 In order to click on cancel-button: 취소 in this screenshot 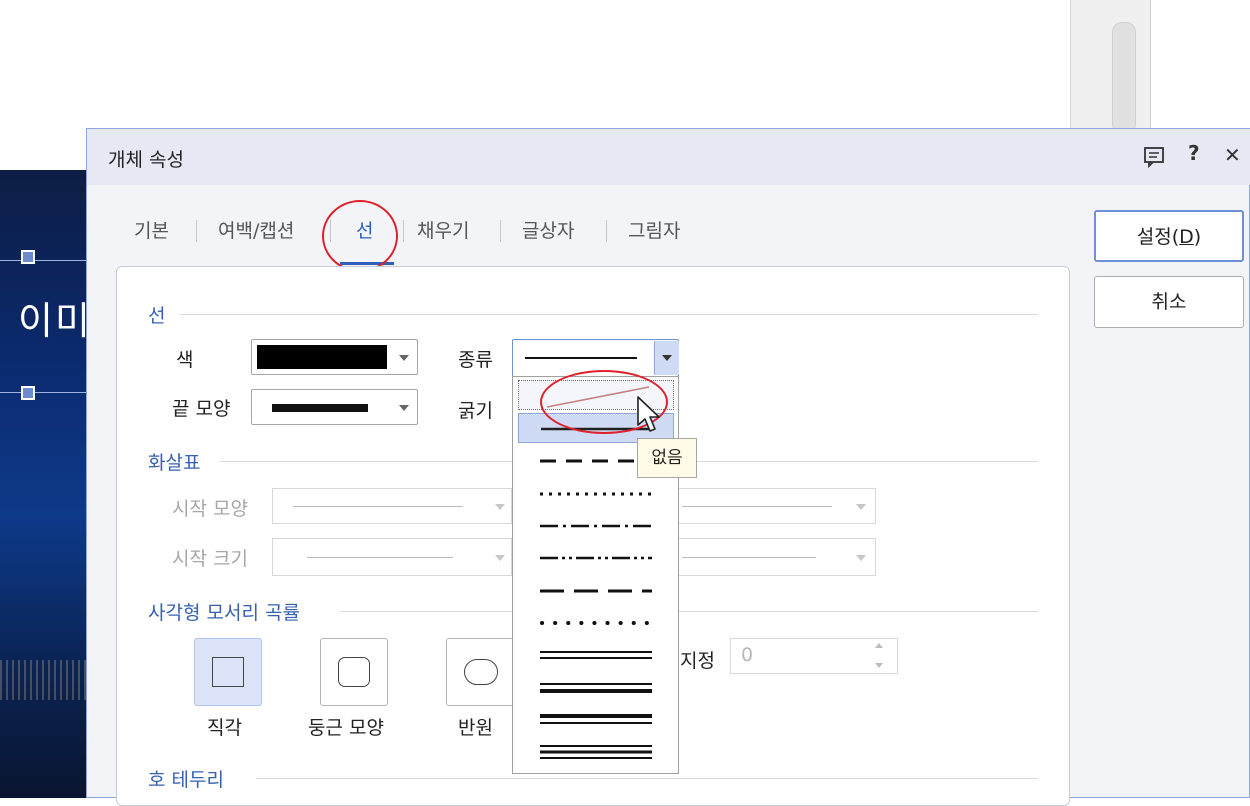, I will do `click(1169, 302)`.